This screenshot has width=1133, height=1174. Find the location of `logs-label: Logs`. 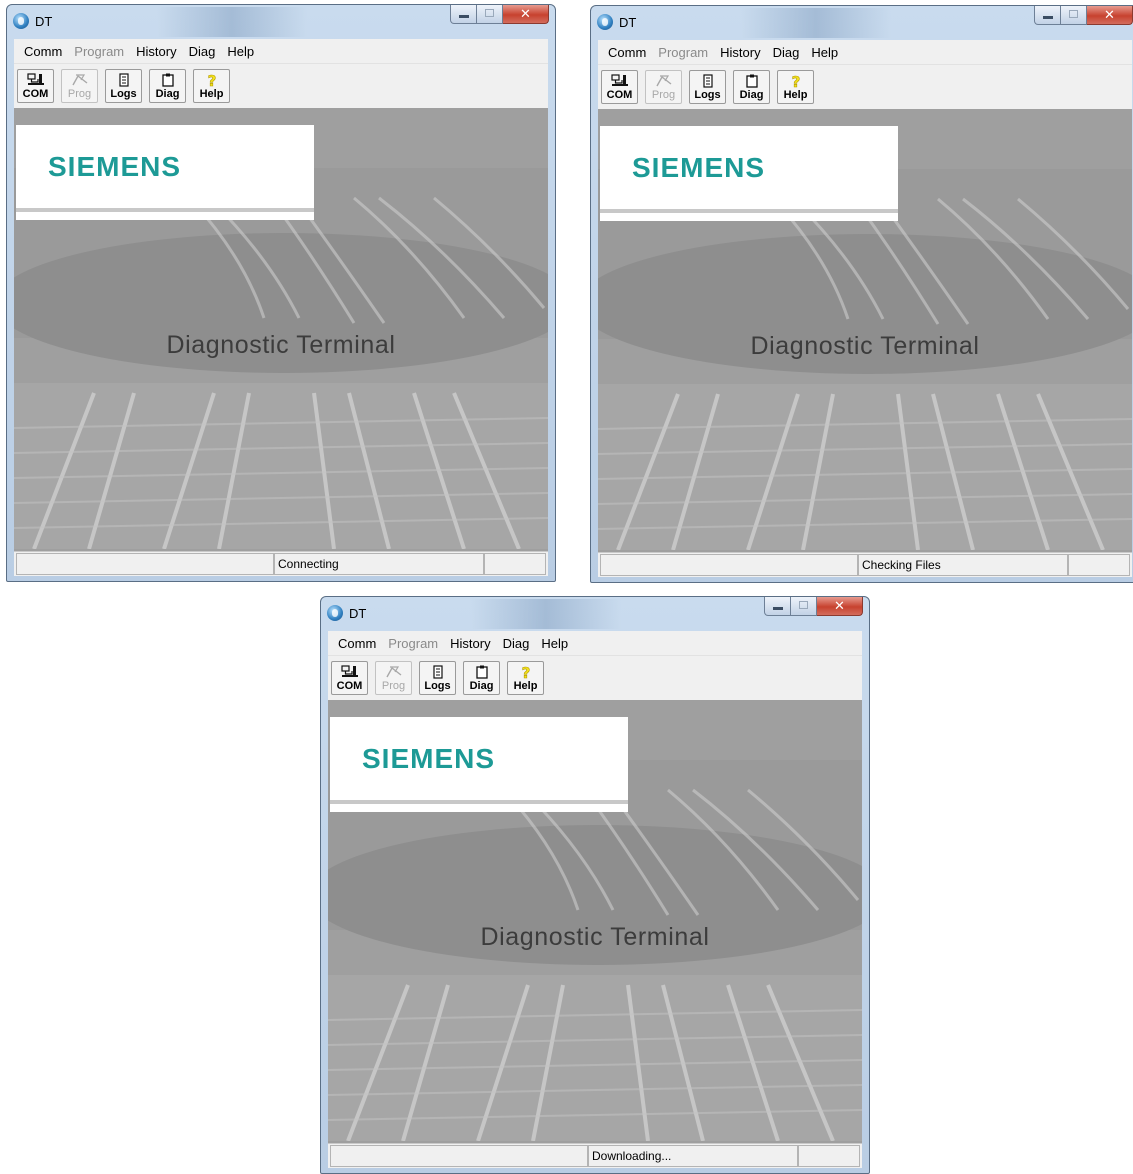

logs-label: Logs is located at coordinates (707, 95).